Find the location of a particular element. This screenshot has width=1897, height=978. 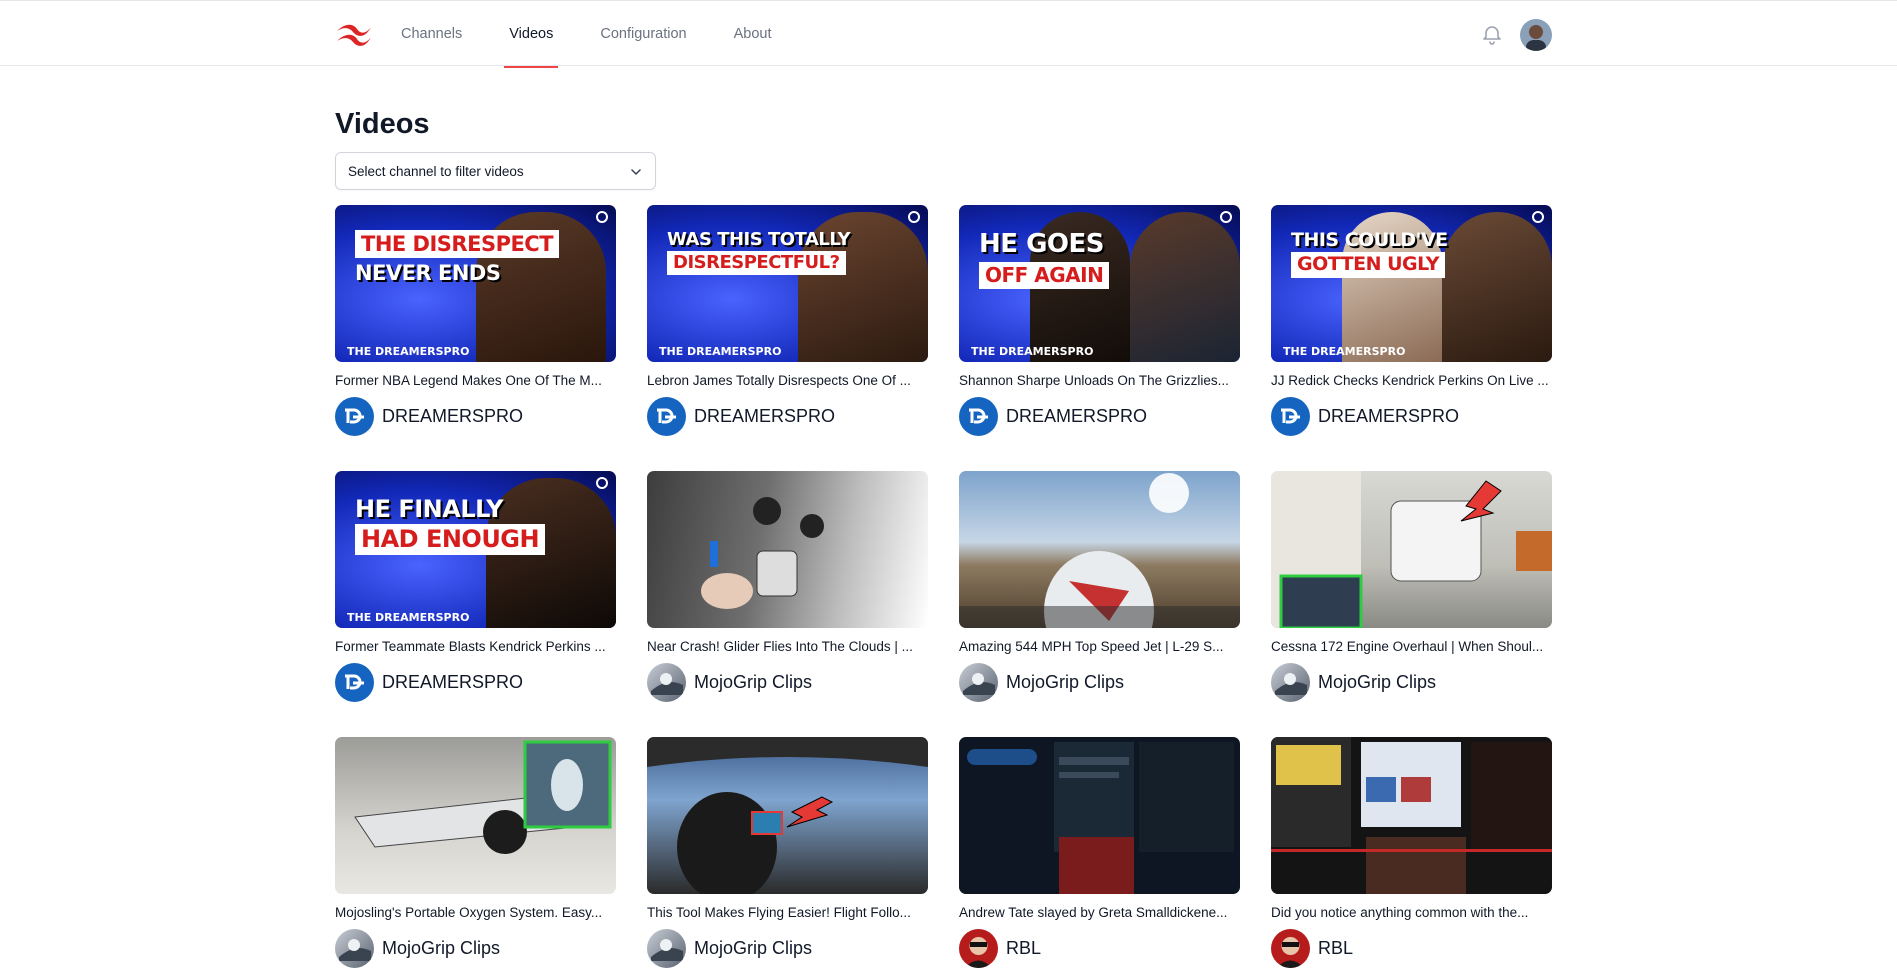

video-thumbnail: HE FINALLY HAD ENOUGH THE DREAMERSPRO is located at coordinates (475, 549).